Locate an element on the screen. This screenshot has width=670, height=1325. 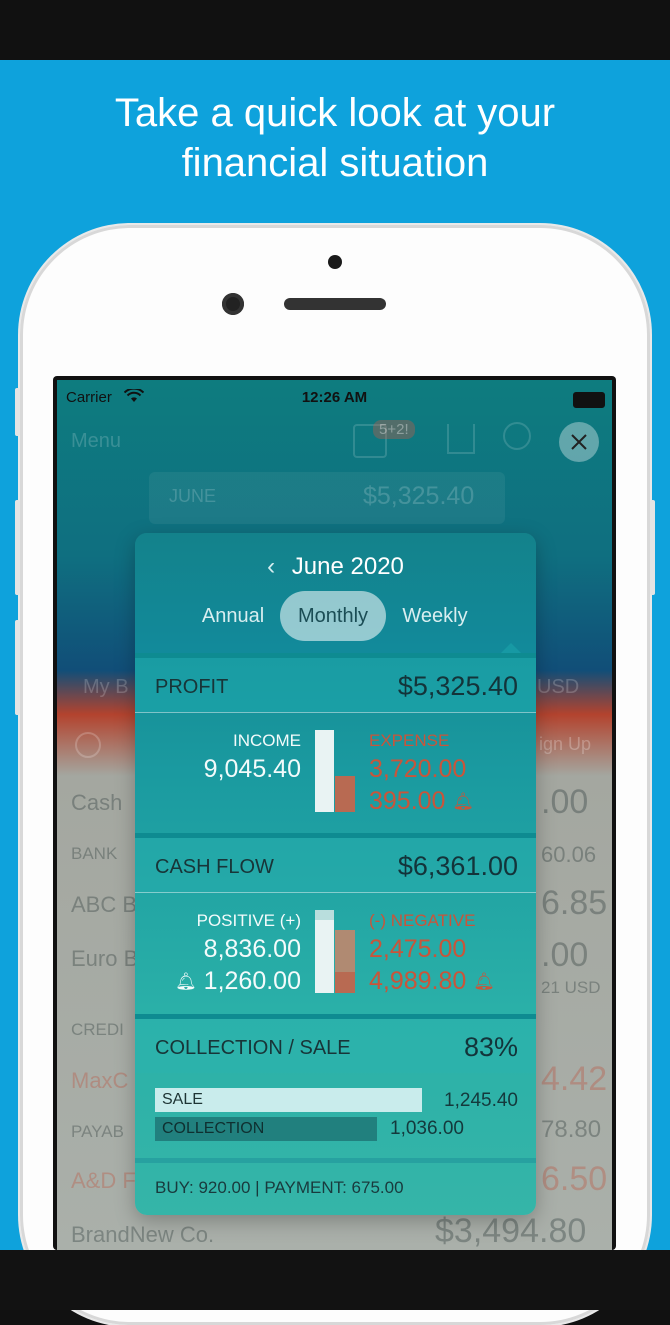
expense-pending-value: 395.00 is located at coordinates (407, 801).